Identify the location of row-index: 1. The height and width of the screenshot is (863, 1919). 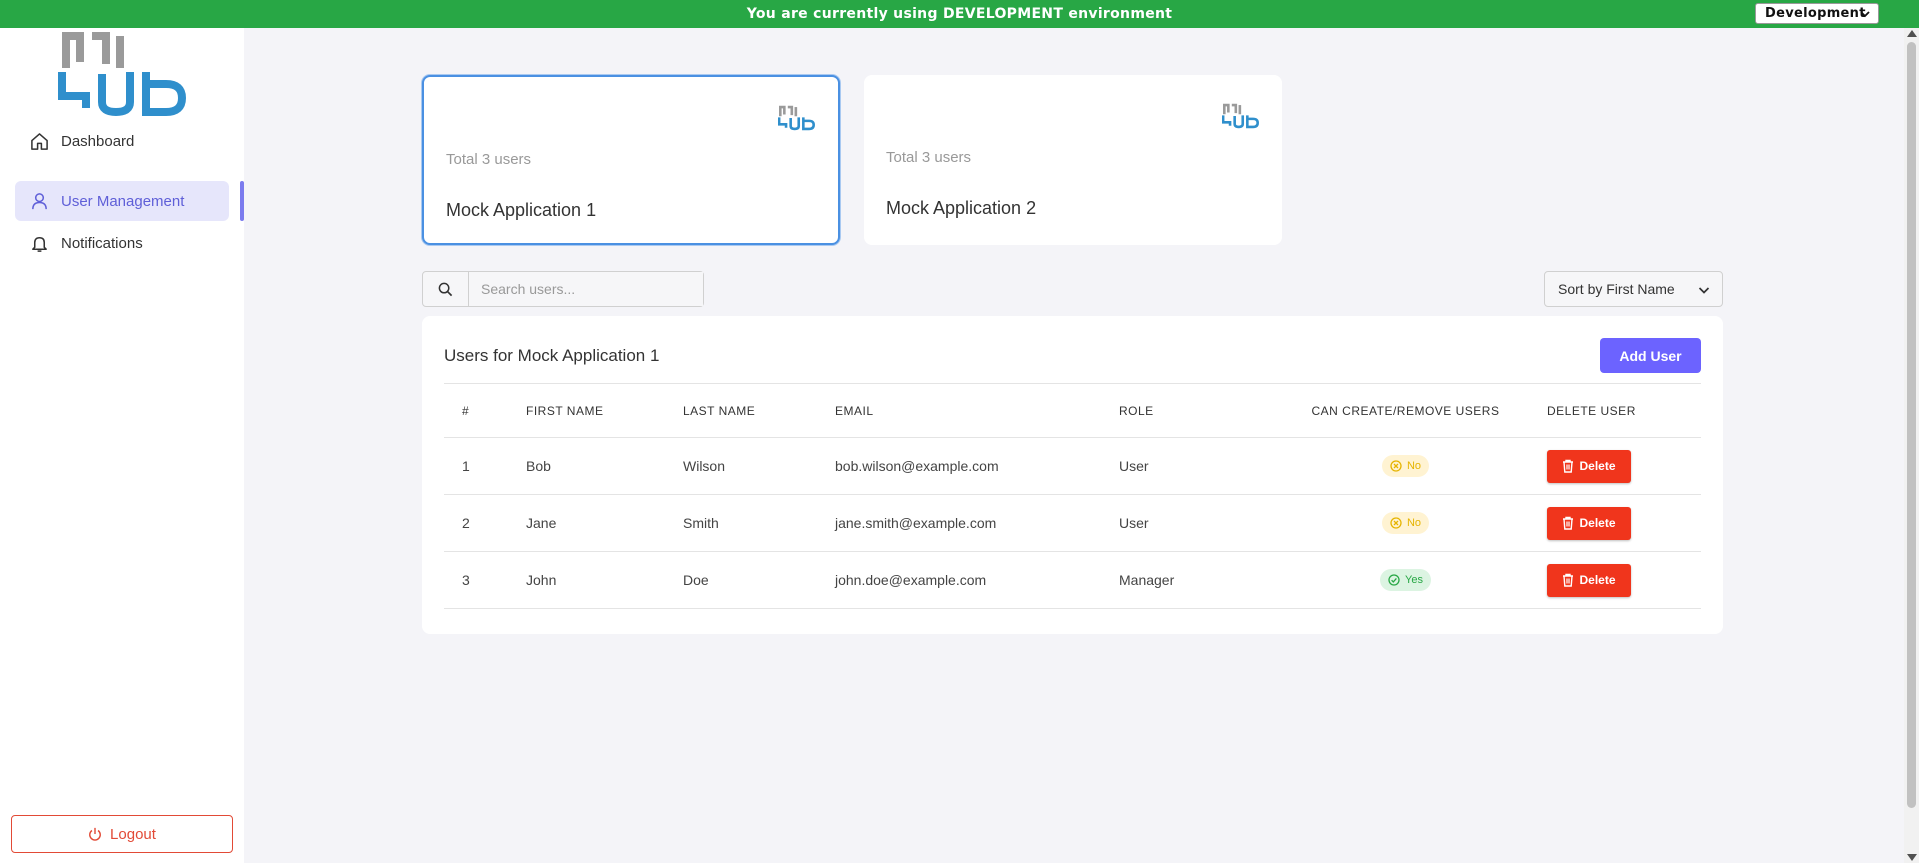
(485, 466).